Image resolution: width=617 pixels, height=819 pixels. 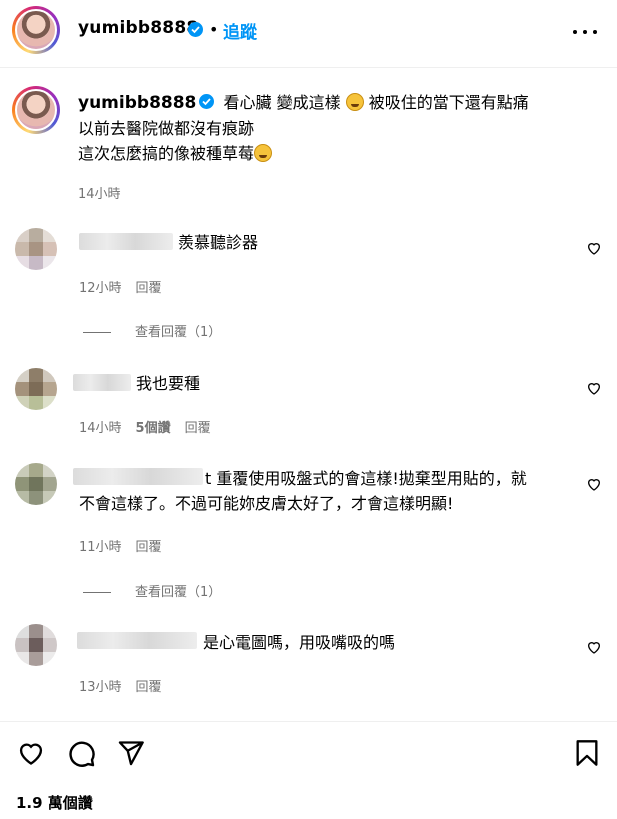 What do you see at coordinates (131, 753) in the screenshot?
I see `share-icon` at bounding box center [131, 753].